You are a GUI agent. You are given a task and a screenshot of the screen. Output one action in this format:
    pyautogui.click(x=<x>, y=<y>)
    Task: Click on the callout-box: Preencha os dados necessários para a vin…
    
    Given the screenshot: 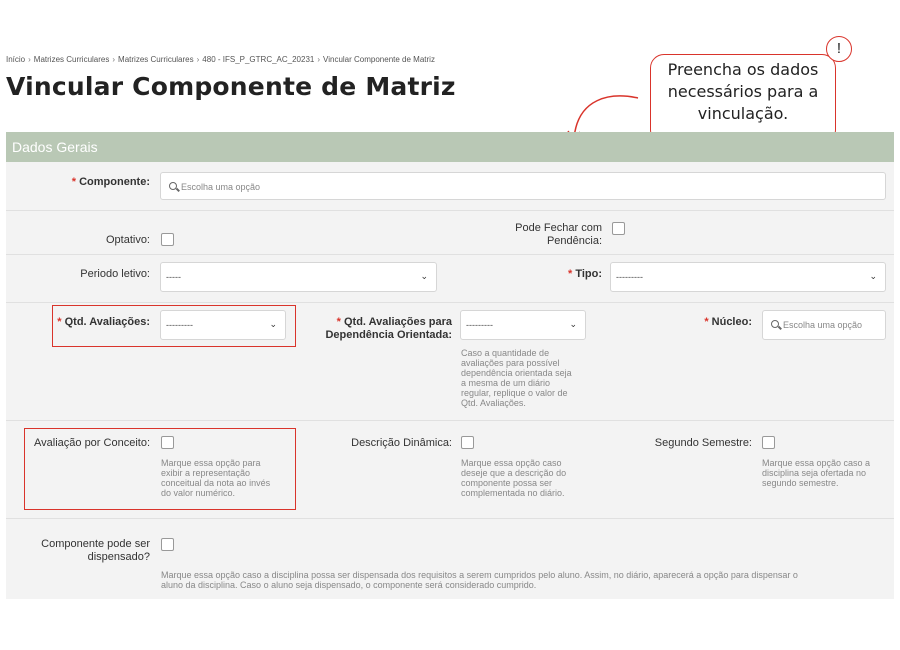 What is the action you would take?
    pyautogui.click(x=743, y=99)
    